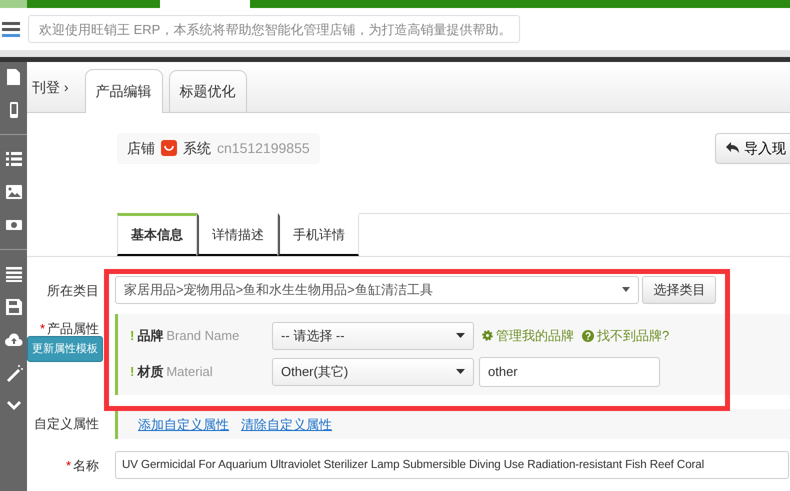 This screenshot has height=491, width=790. What do you see at coordinates (626, 336) in the screenshot?
I see `attribute-link: 找不到品牌?` at bounding box center [626, 336].